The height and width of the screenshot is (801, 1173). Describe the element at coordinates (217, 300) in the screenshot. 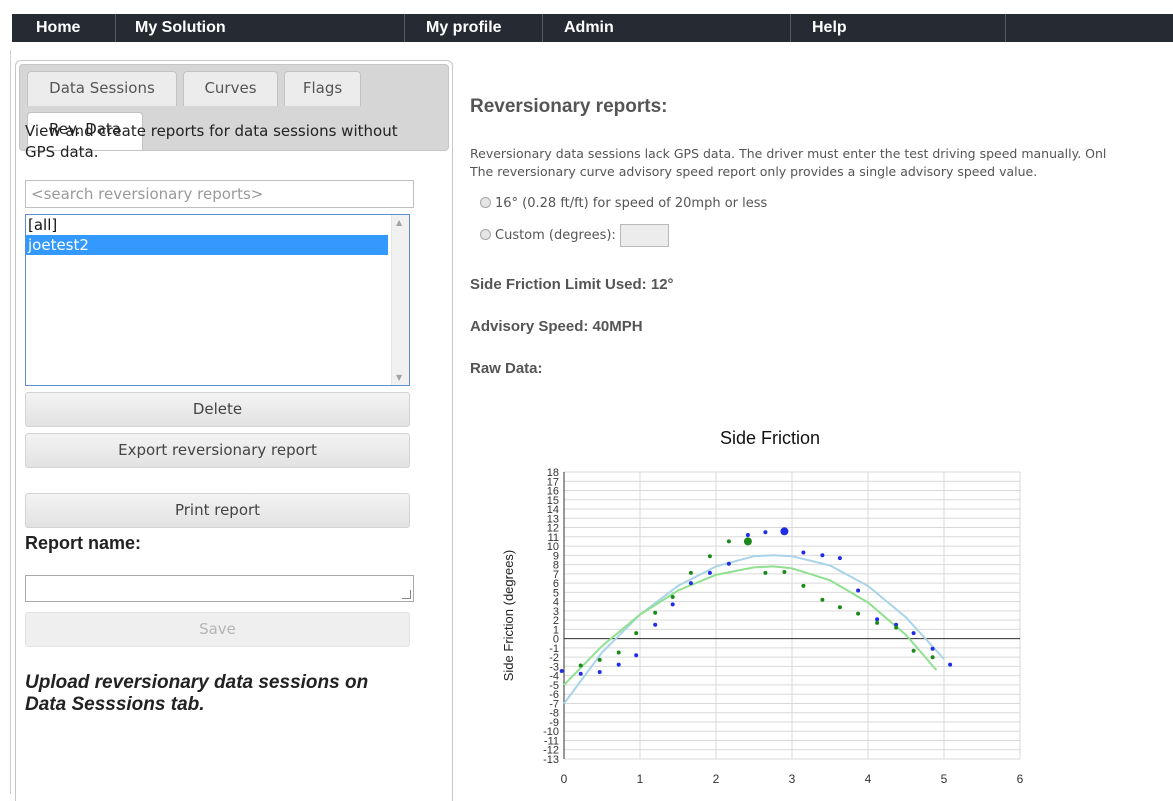

I see `reports-listbox: [all] joetest2 ▲ ▼` at that location.